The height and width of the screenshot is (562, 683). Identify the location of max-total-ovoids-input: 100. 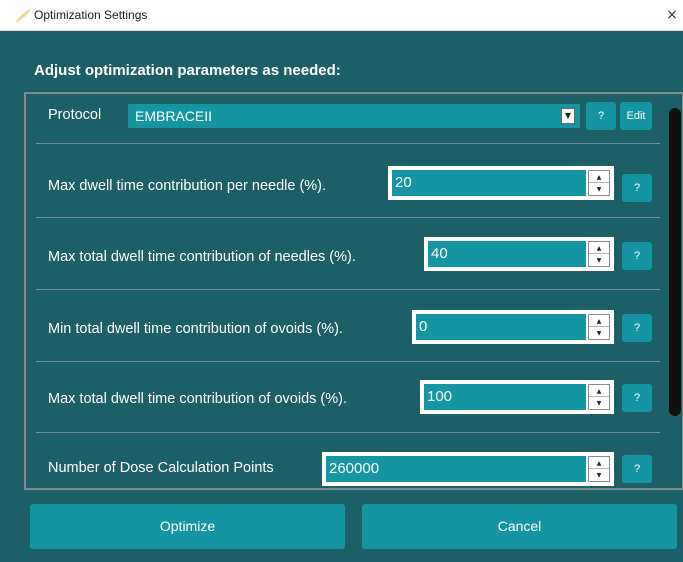
(505, 397).